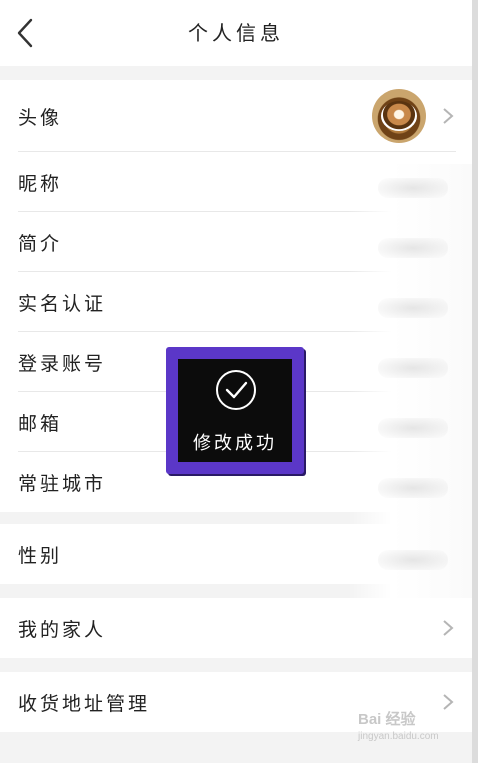 Image resolution: width=478 pixels, height=763 pixels. I want to click on coffee-cup-icon, so click(399, 116).